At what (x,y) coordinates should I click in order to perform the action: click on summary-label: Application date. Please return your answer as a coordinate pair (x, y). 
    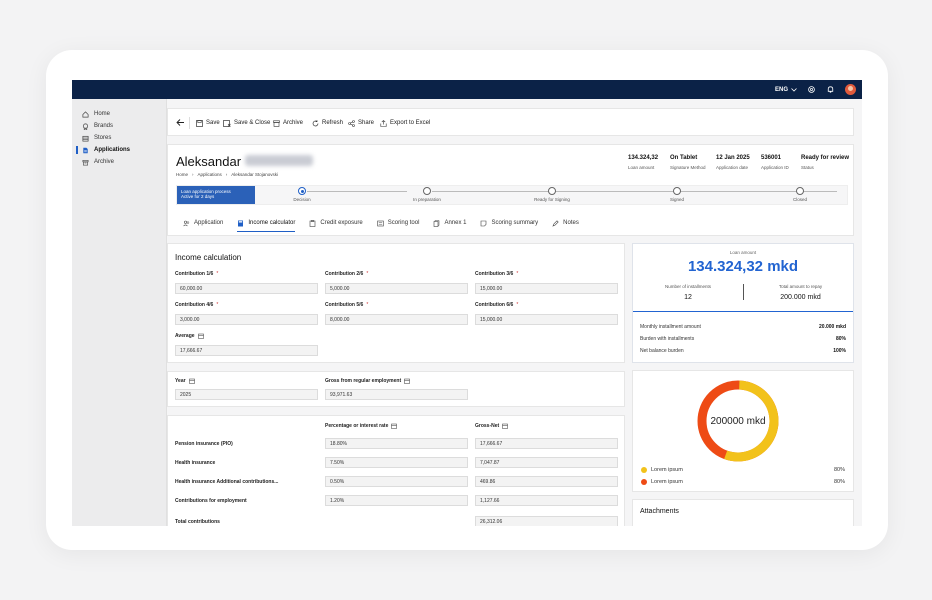
    Looking at the image, I should click on (732, 167).